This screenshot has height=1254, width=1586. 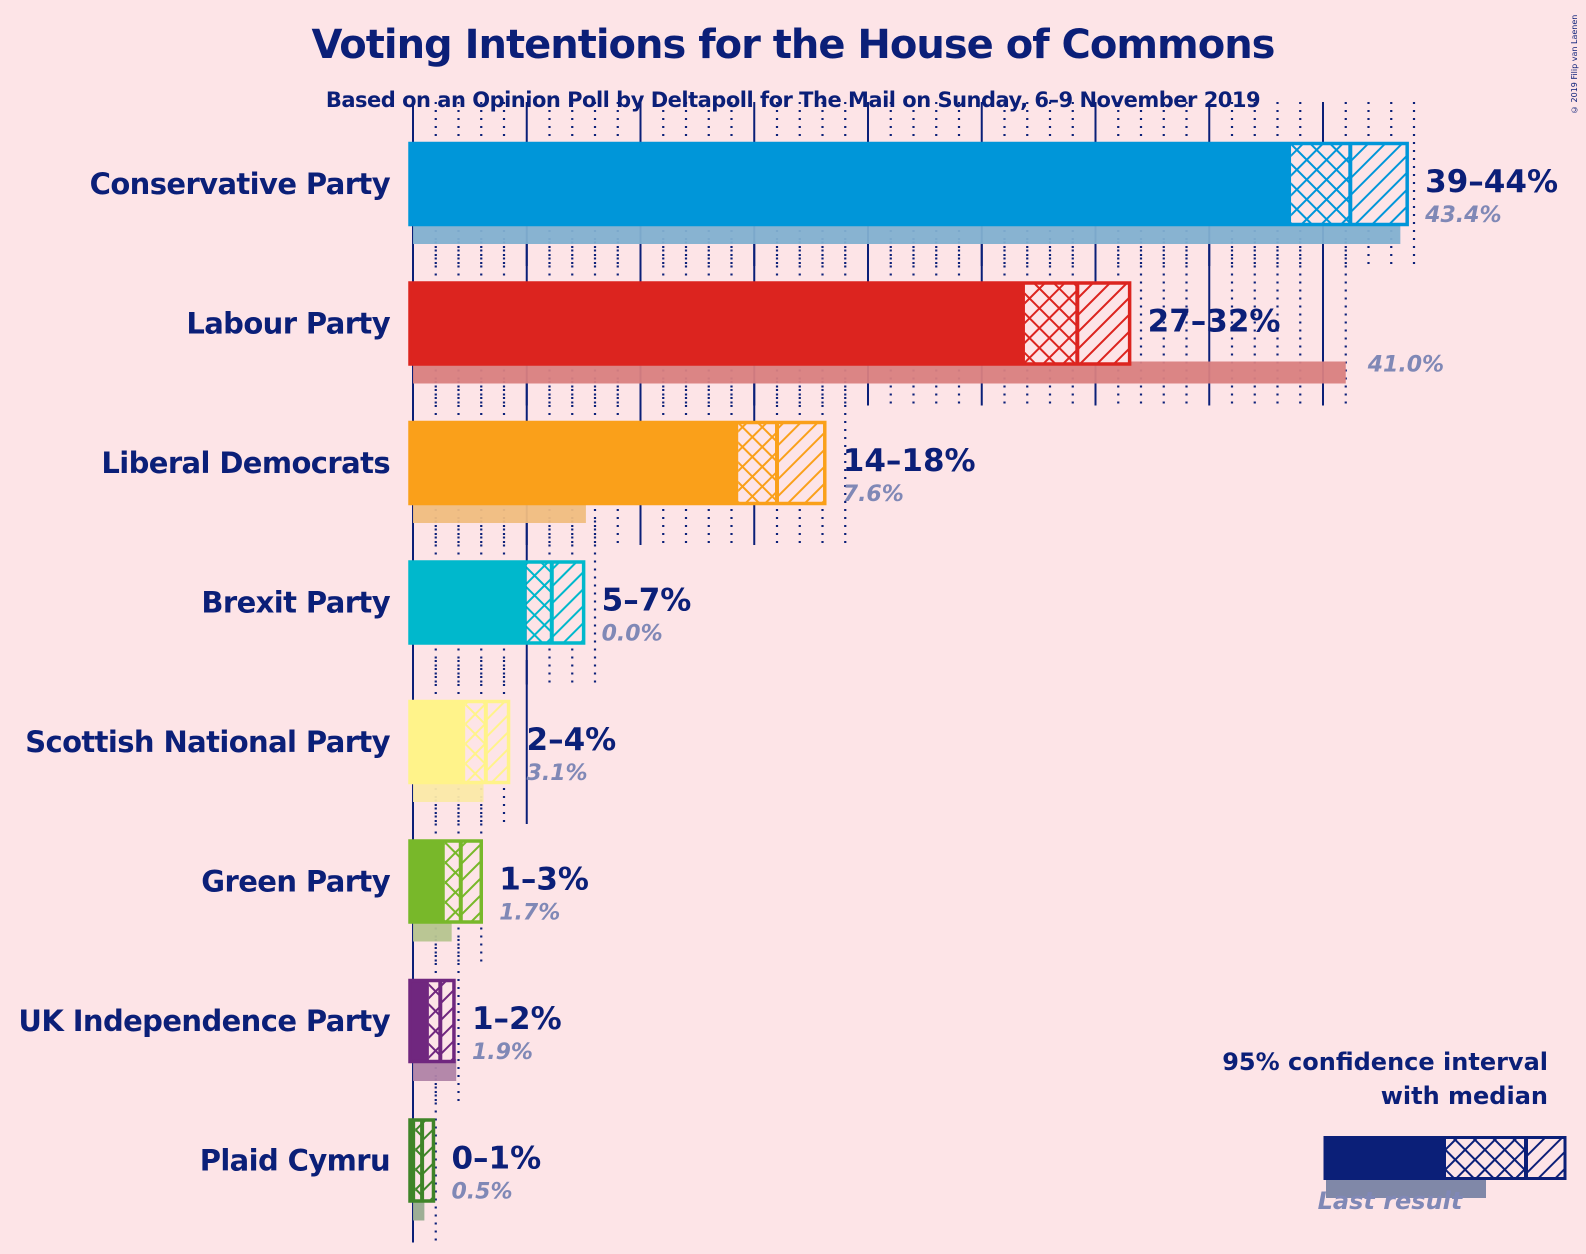 What do you see at coordinates (496, 1159) in the screenshot?
I see `range-label: 0–1%` at bounding box center [496, 1159].